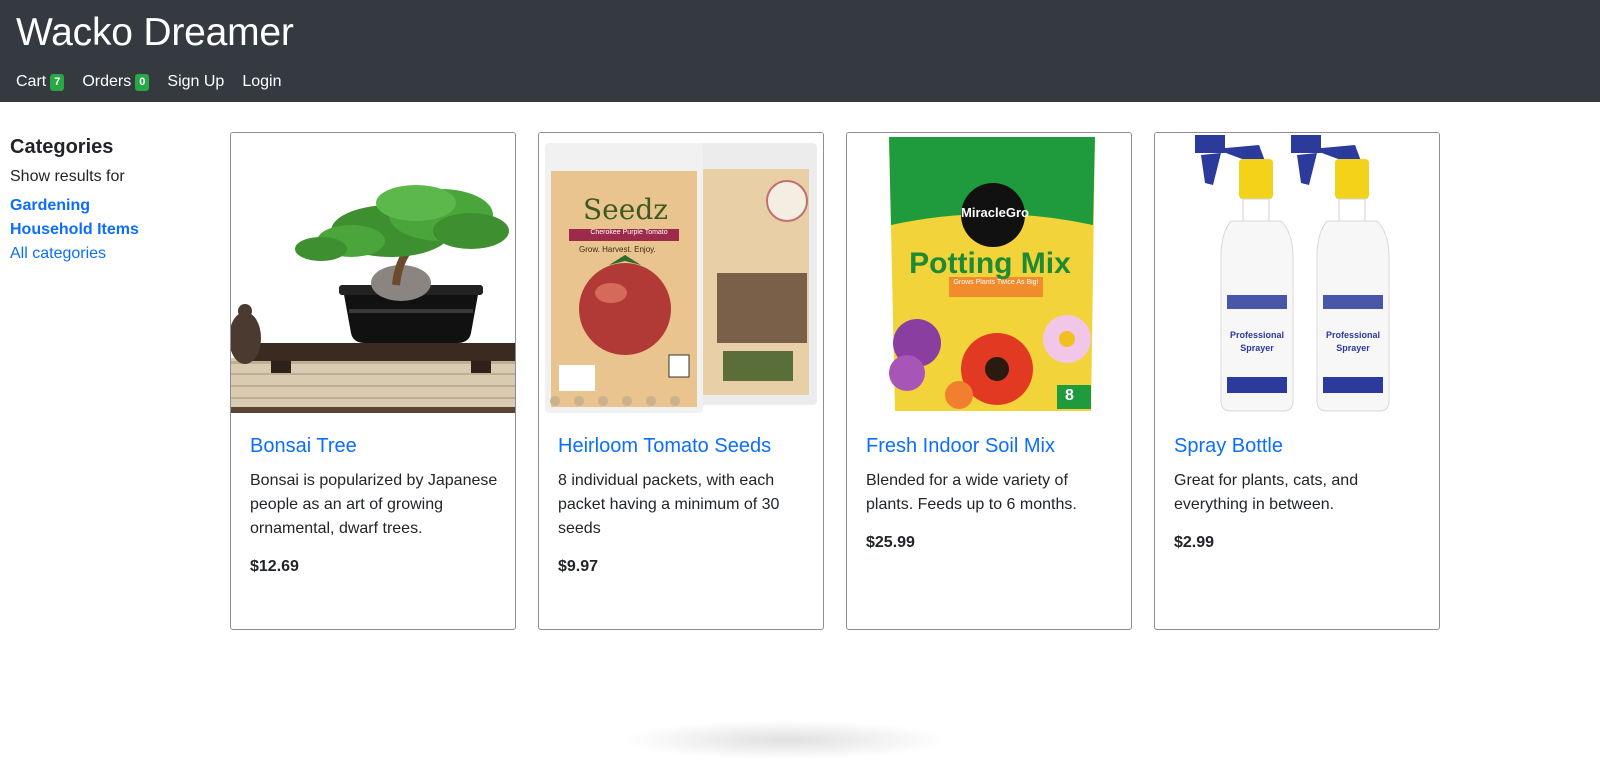 This screenshot has width=1600, height=760. I want to click on product-title: Fresh Indoor Soil Mix, so click(992, 446).